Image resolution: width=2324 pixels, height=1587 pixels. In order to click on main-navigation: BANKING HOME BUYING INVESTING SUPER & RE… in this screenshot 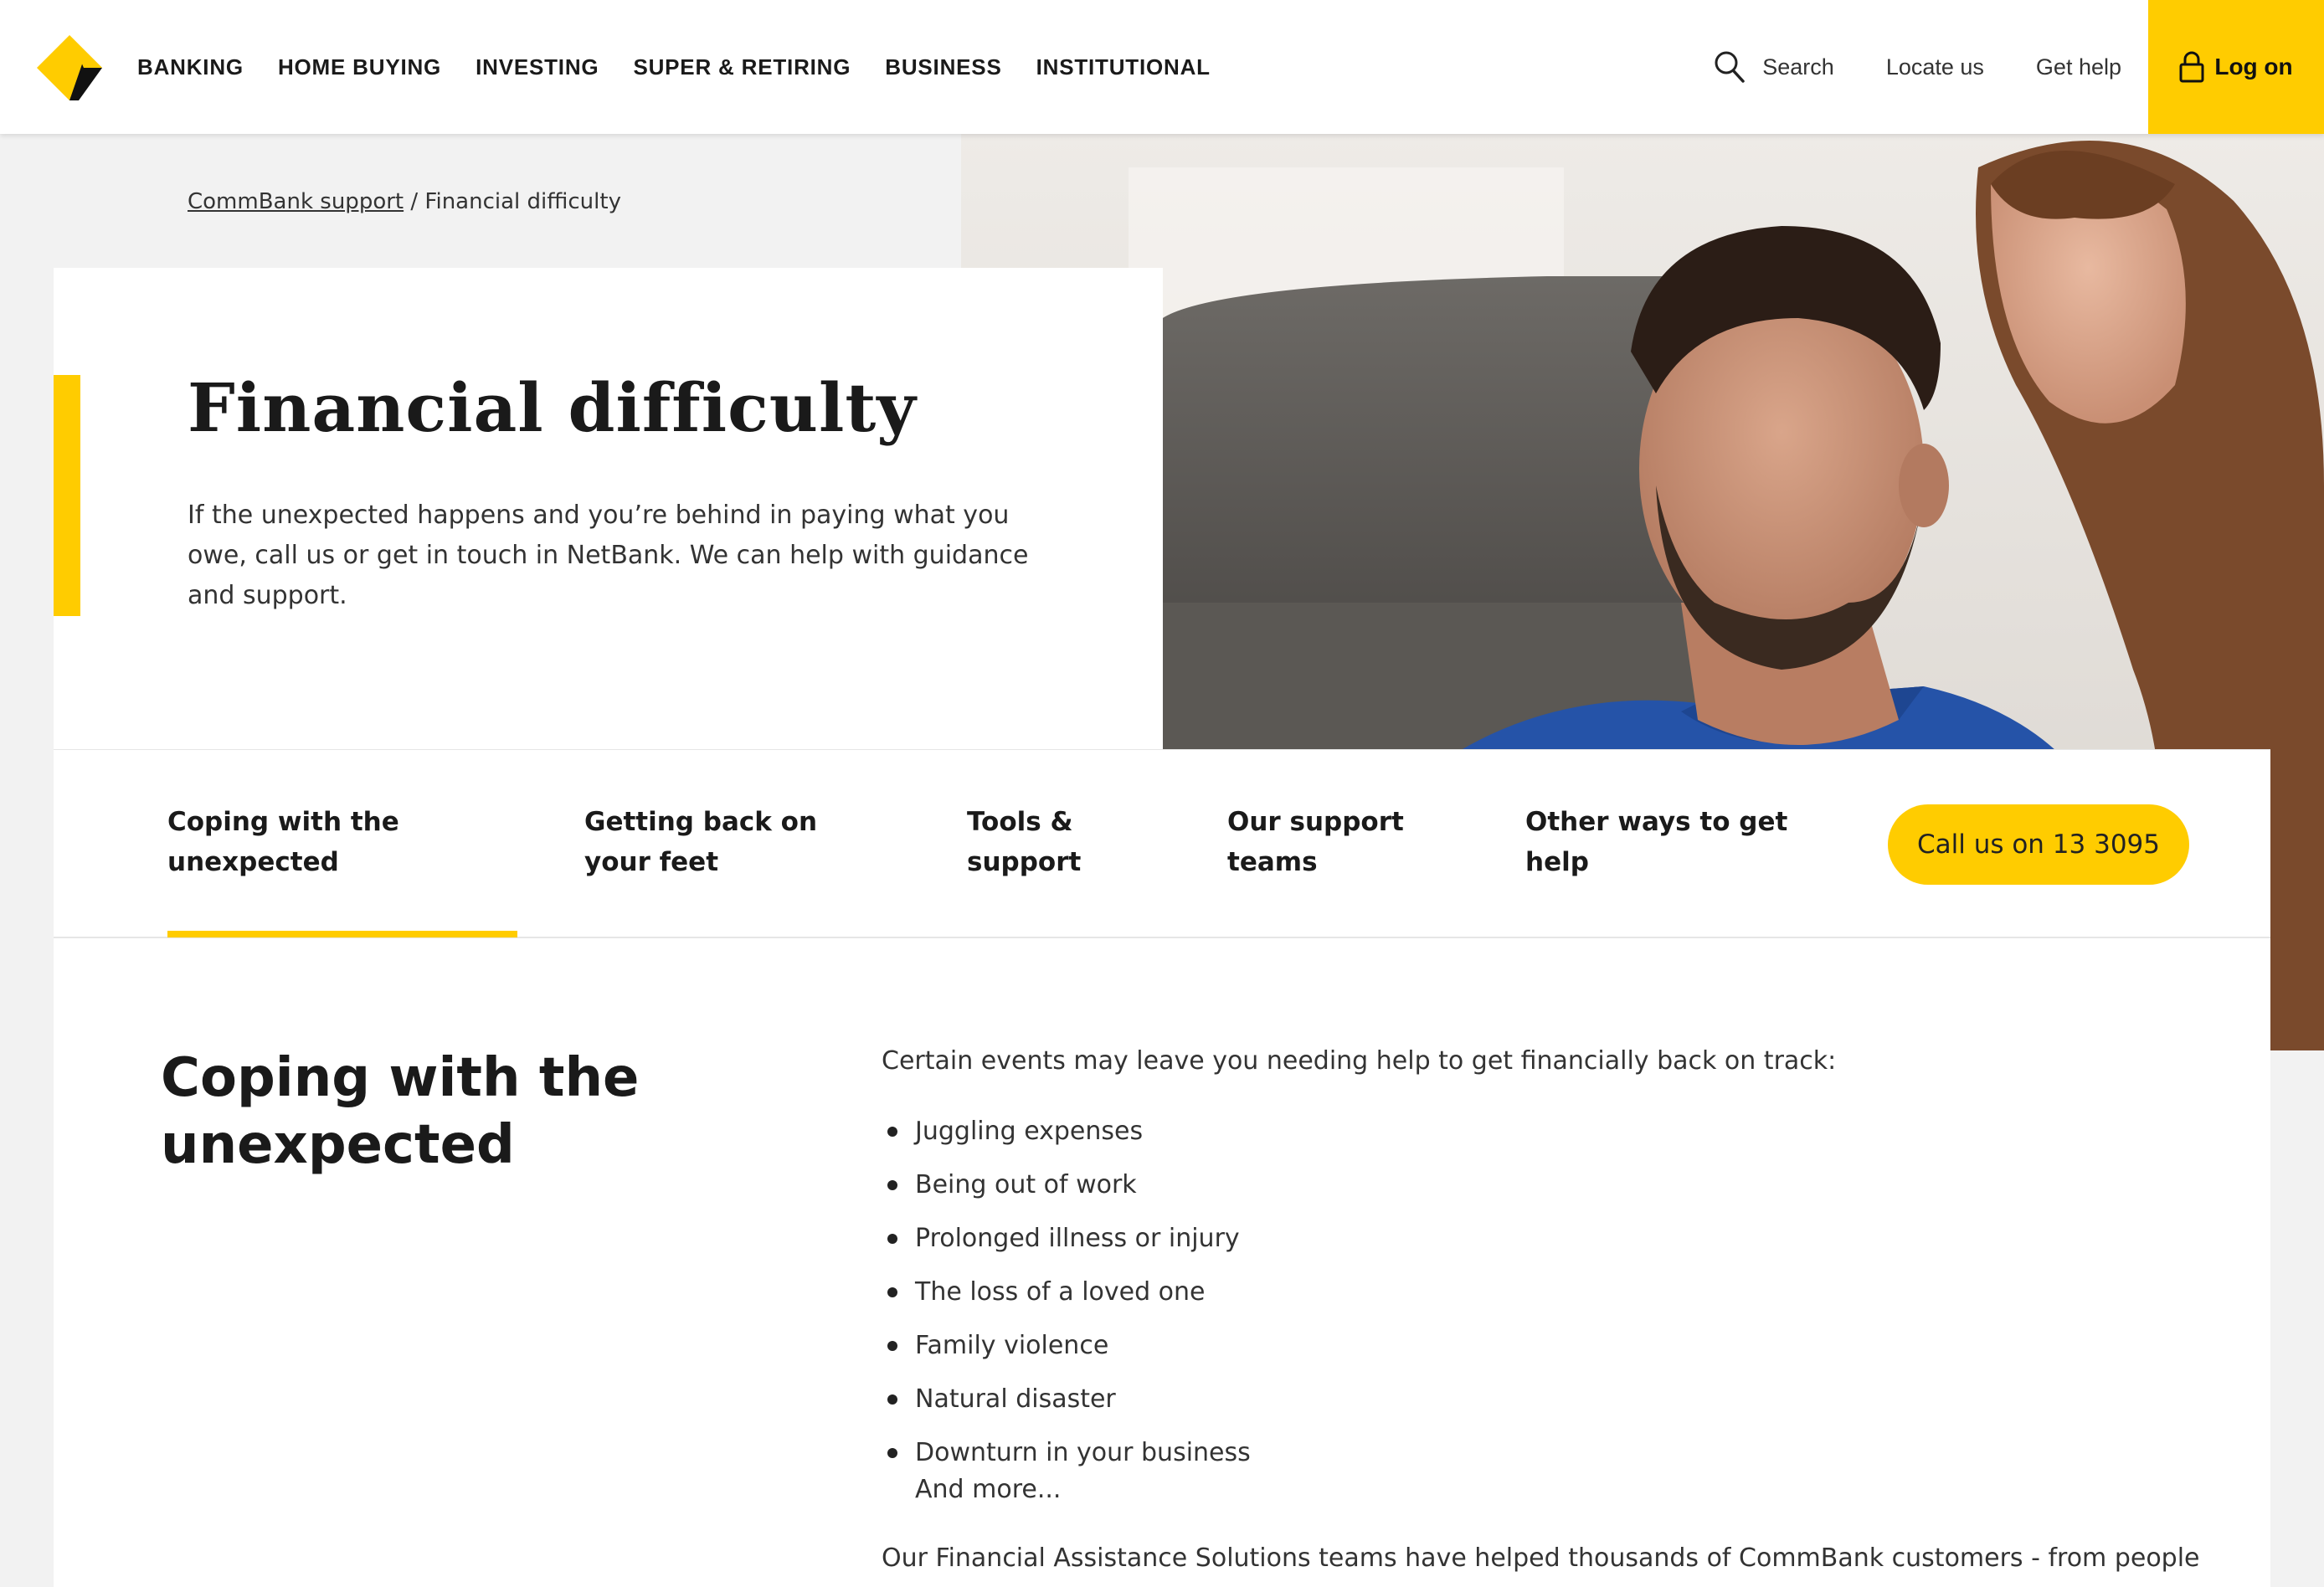, I will do `click(674, 67)`.